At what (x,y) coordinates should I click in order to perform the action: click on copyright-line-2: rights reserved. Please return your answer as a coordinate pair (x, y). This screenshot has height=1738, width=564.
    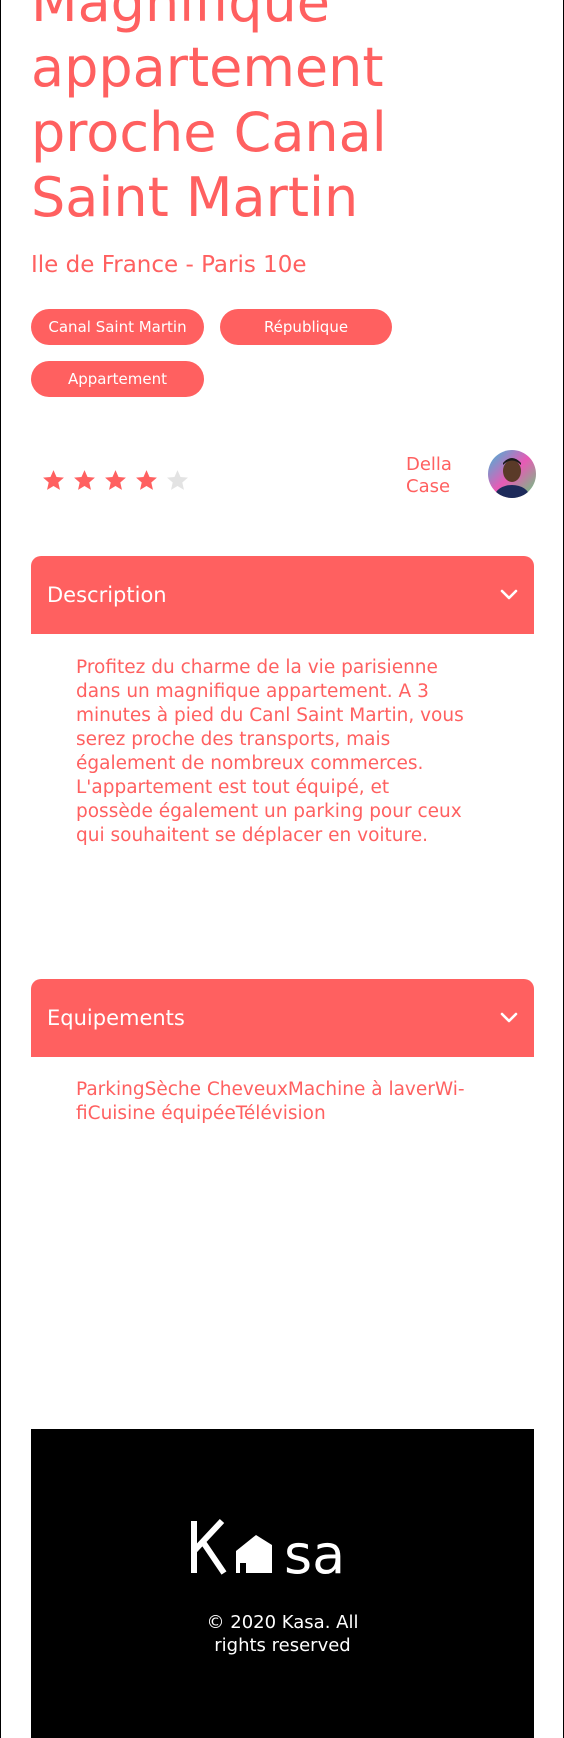
    Looking at the image, I should click on (282, 1645).